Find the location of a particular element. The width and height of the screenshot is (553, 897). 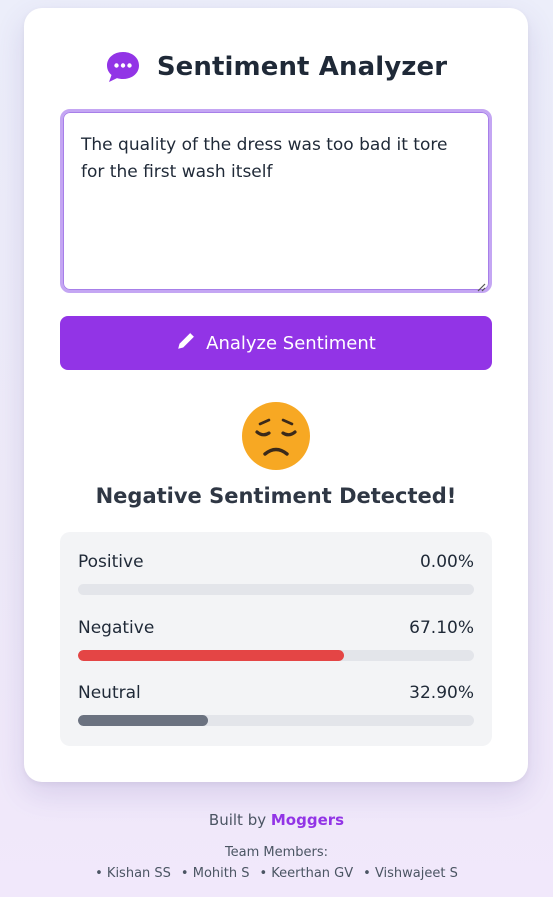

score-row-positive: Positive 0.00% is located at coordinates (276, 574).